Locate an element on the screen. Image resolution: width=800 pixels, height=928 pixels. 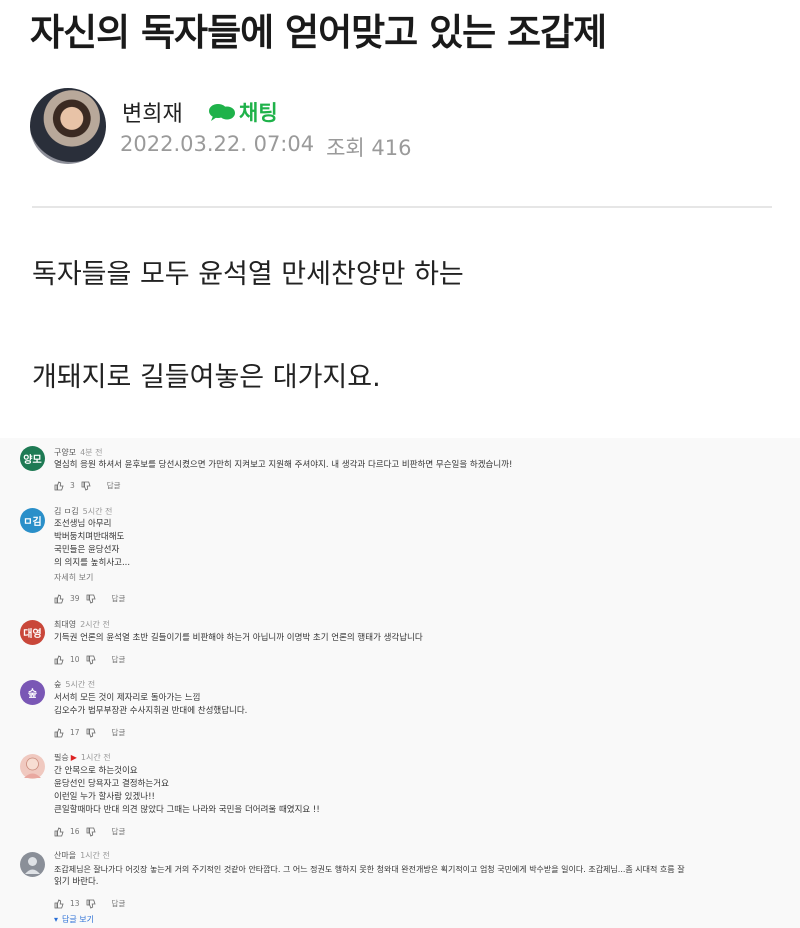
view-replies-button: ▾ 답글 보기 is located at coordinates (74, 919).